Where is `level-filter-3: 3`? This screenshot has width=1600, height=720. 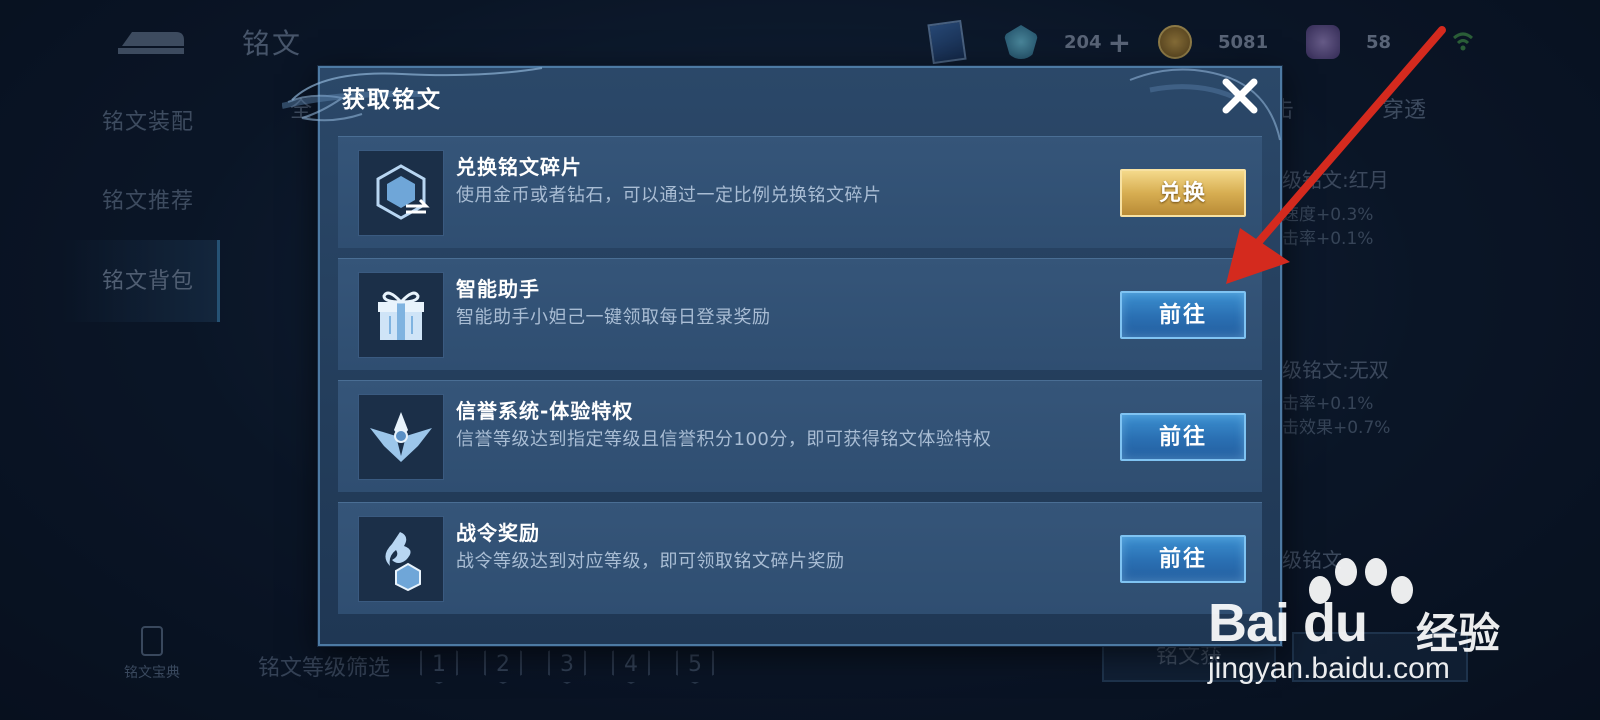
level-filter-3: 3 is located at coordinates (567, 663).